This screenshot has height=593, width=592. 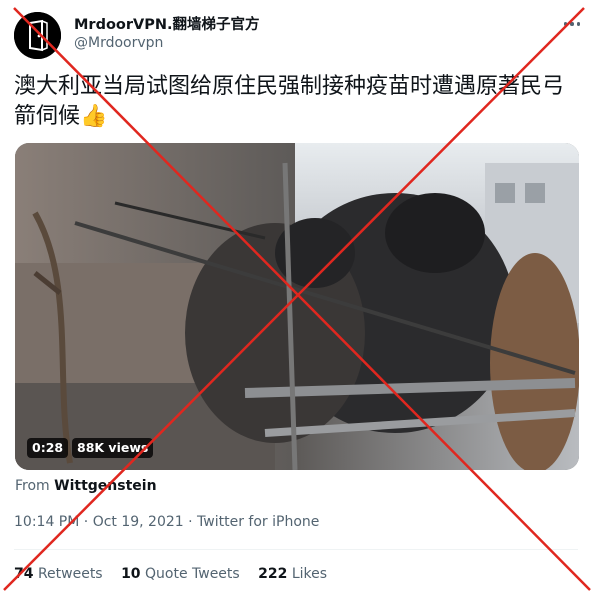 I want to click on divider, so click(x=296, y=549).